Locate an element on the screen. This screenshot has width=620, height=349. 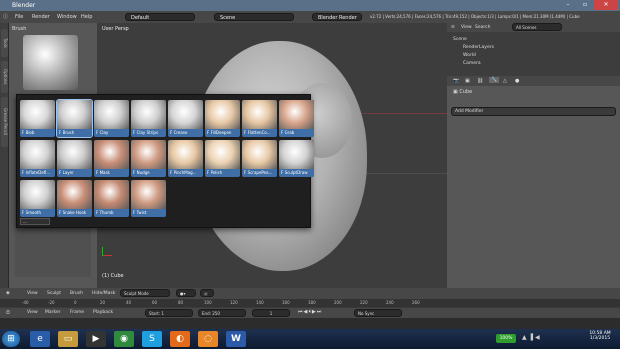
firefox-icon: ◐ is located at coordinates (180, 339).